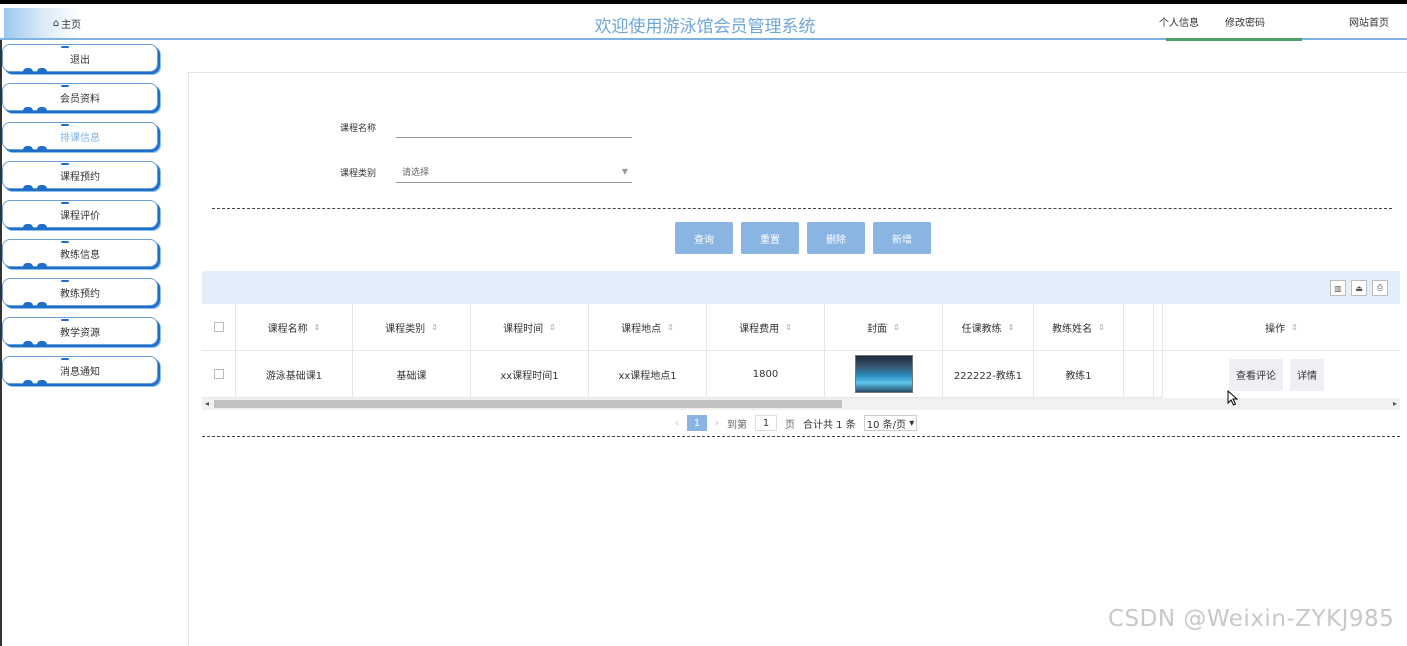  I want to click on table-bottom-divider, so click(801, 436).